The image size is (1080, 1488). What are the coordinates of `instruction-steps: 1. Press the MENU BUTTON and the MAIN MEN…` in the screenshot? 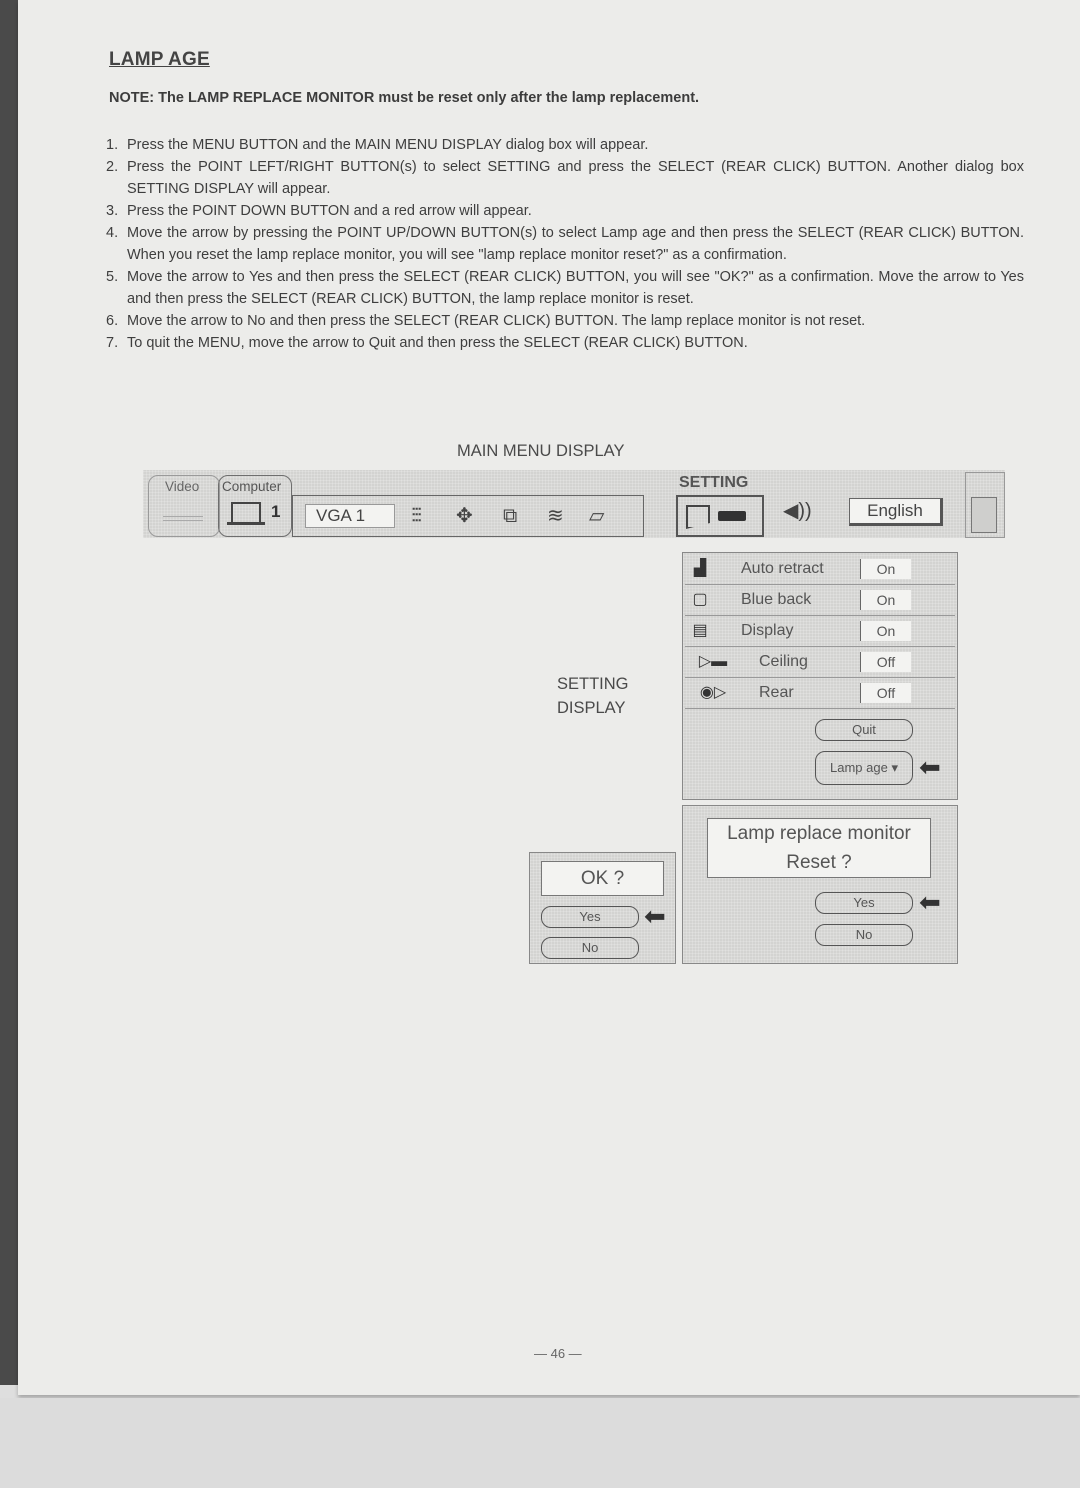 It's located at (565, 244).